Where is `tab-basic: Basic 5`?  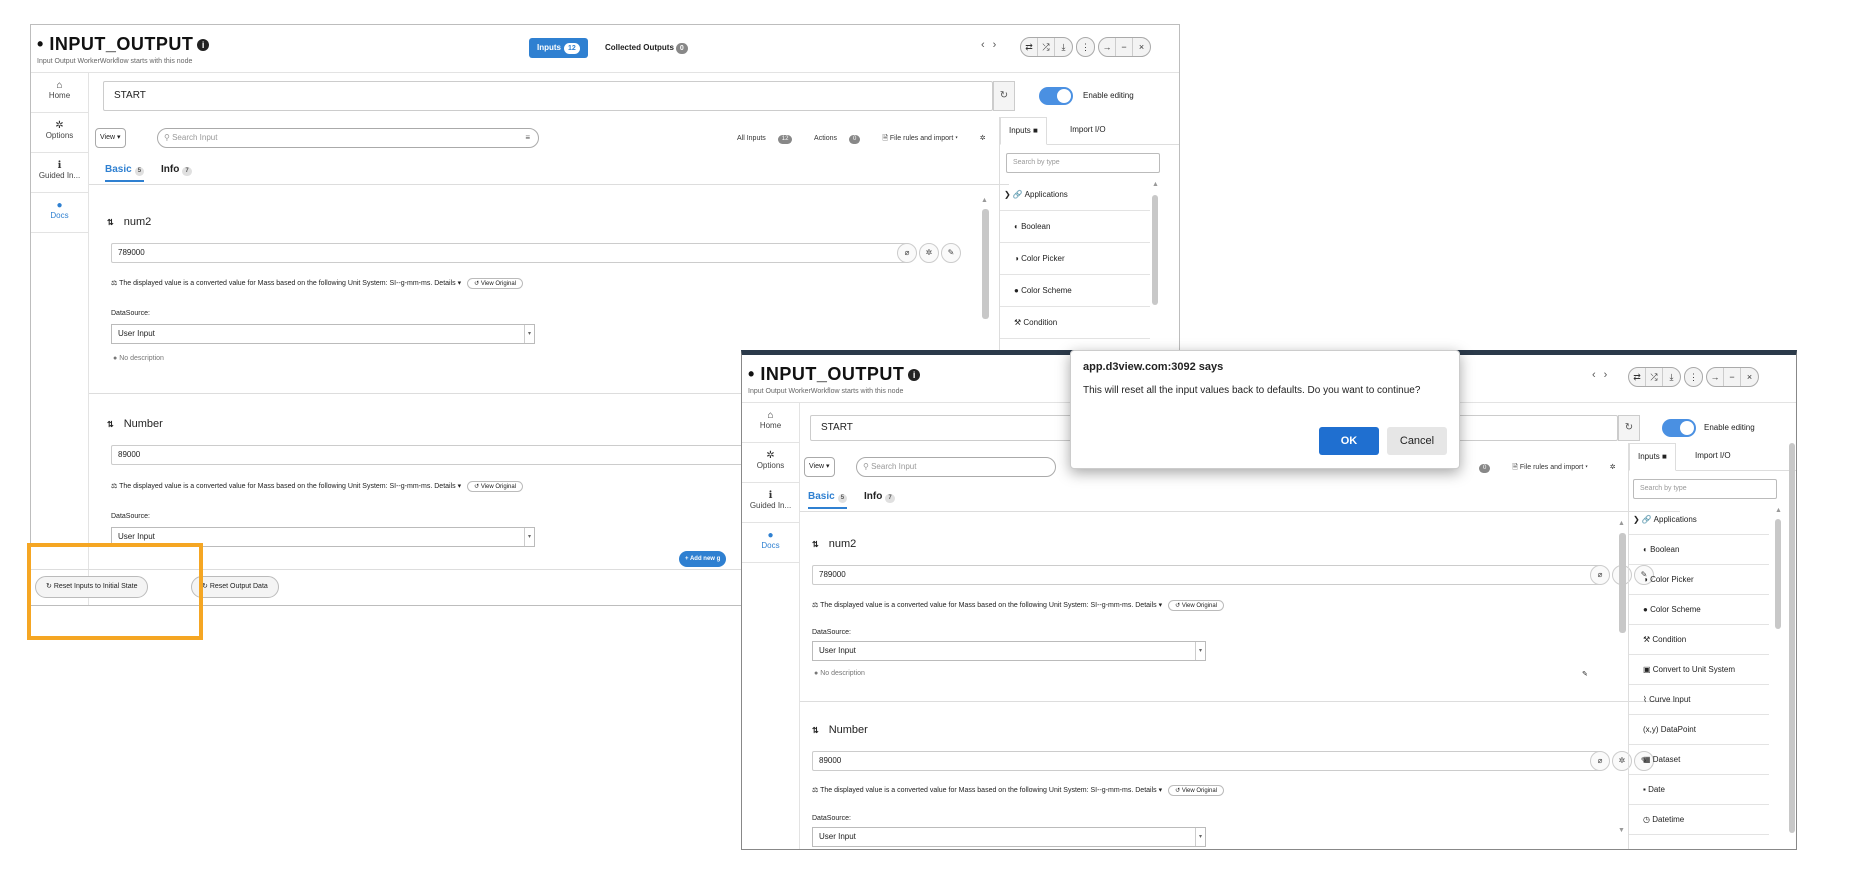 tab-basic: Basic 5 is located at coordinates (828, 500).